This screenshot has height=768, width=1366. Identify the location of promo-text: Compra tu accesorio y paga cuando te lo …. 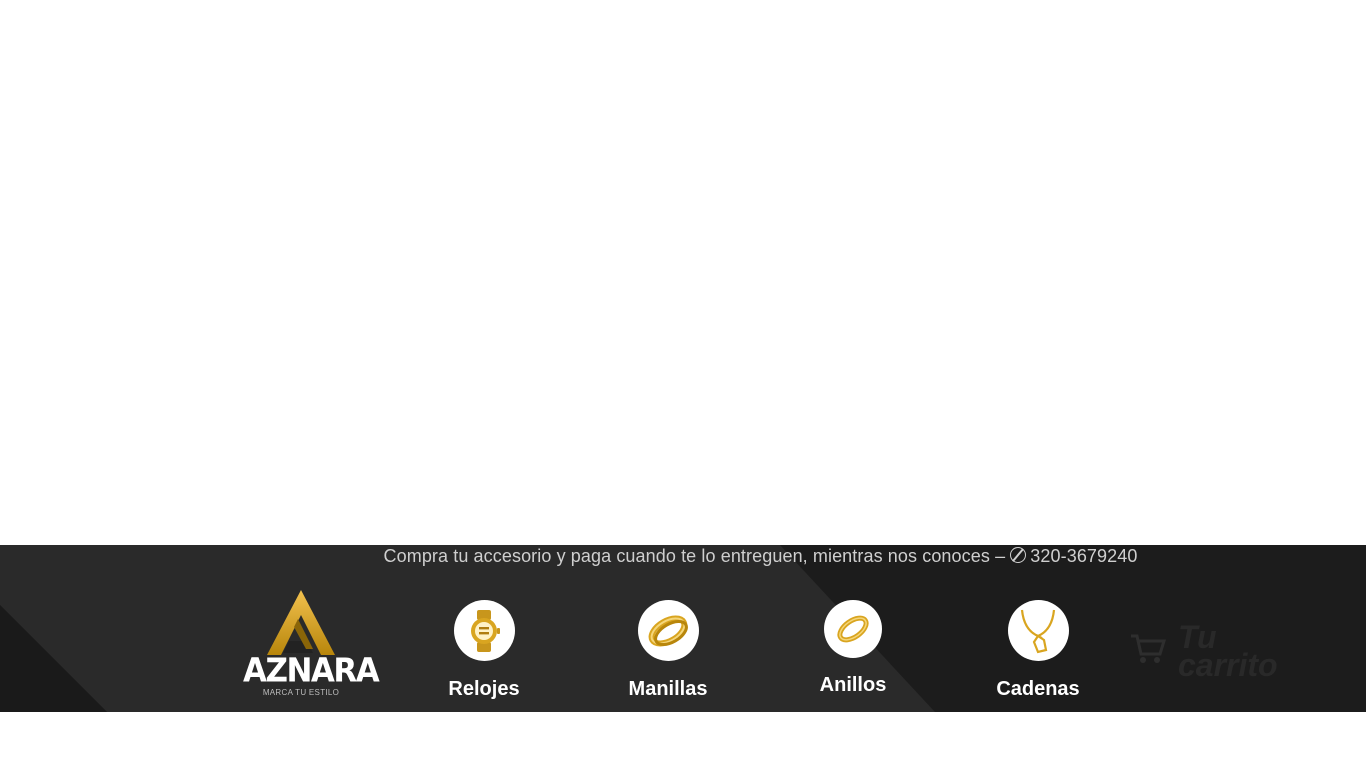
(697, 556).